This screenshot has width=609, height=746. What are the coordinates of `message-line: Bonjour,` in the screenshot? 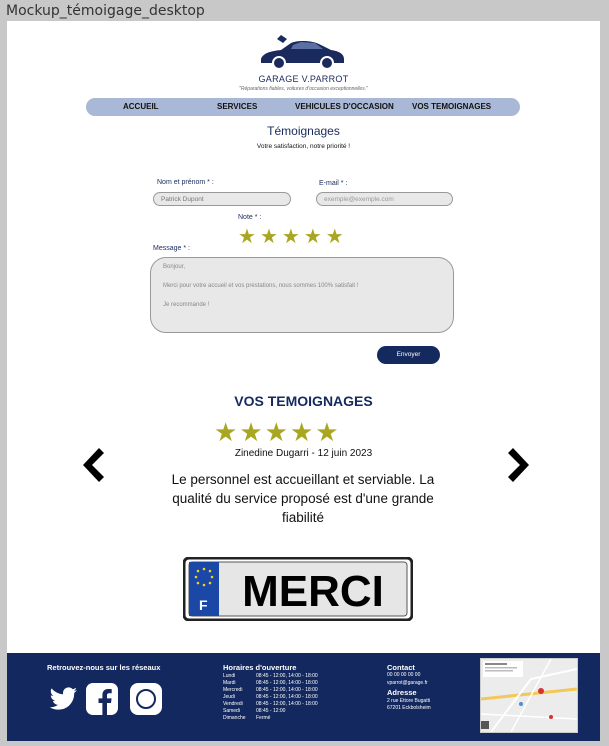 It's located at (174, 267).